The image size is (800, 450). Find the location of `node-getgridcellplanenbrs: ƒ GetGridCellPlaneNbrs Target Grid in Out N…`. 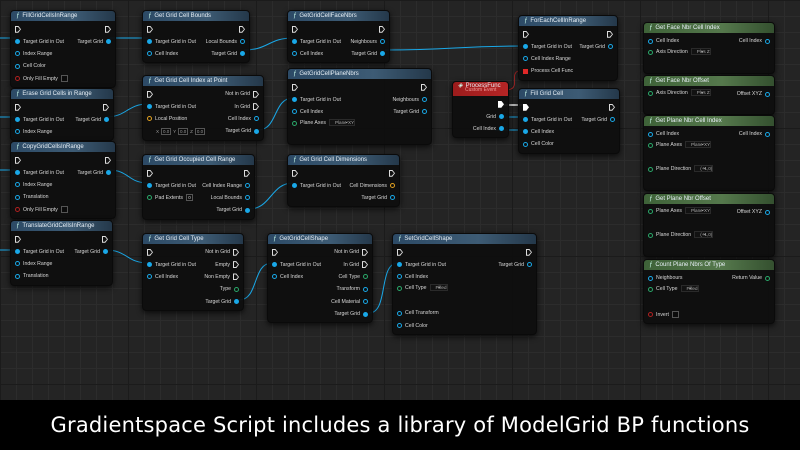

node-getgridcellplanenbrs: ƒ GetGridCellPlaneNbrs Target Grid in Out N… is located at coordinates (359, 107).